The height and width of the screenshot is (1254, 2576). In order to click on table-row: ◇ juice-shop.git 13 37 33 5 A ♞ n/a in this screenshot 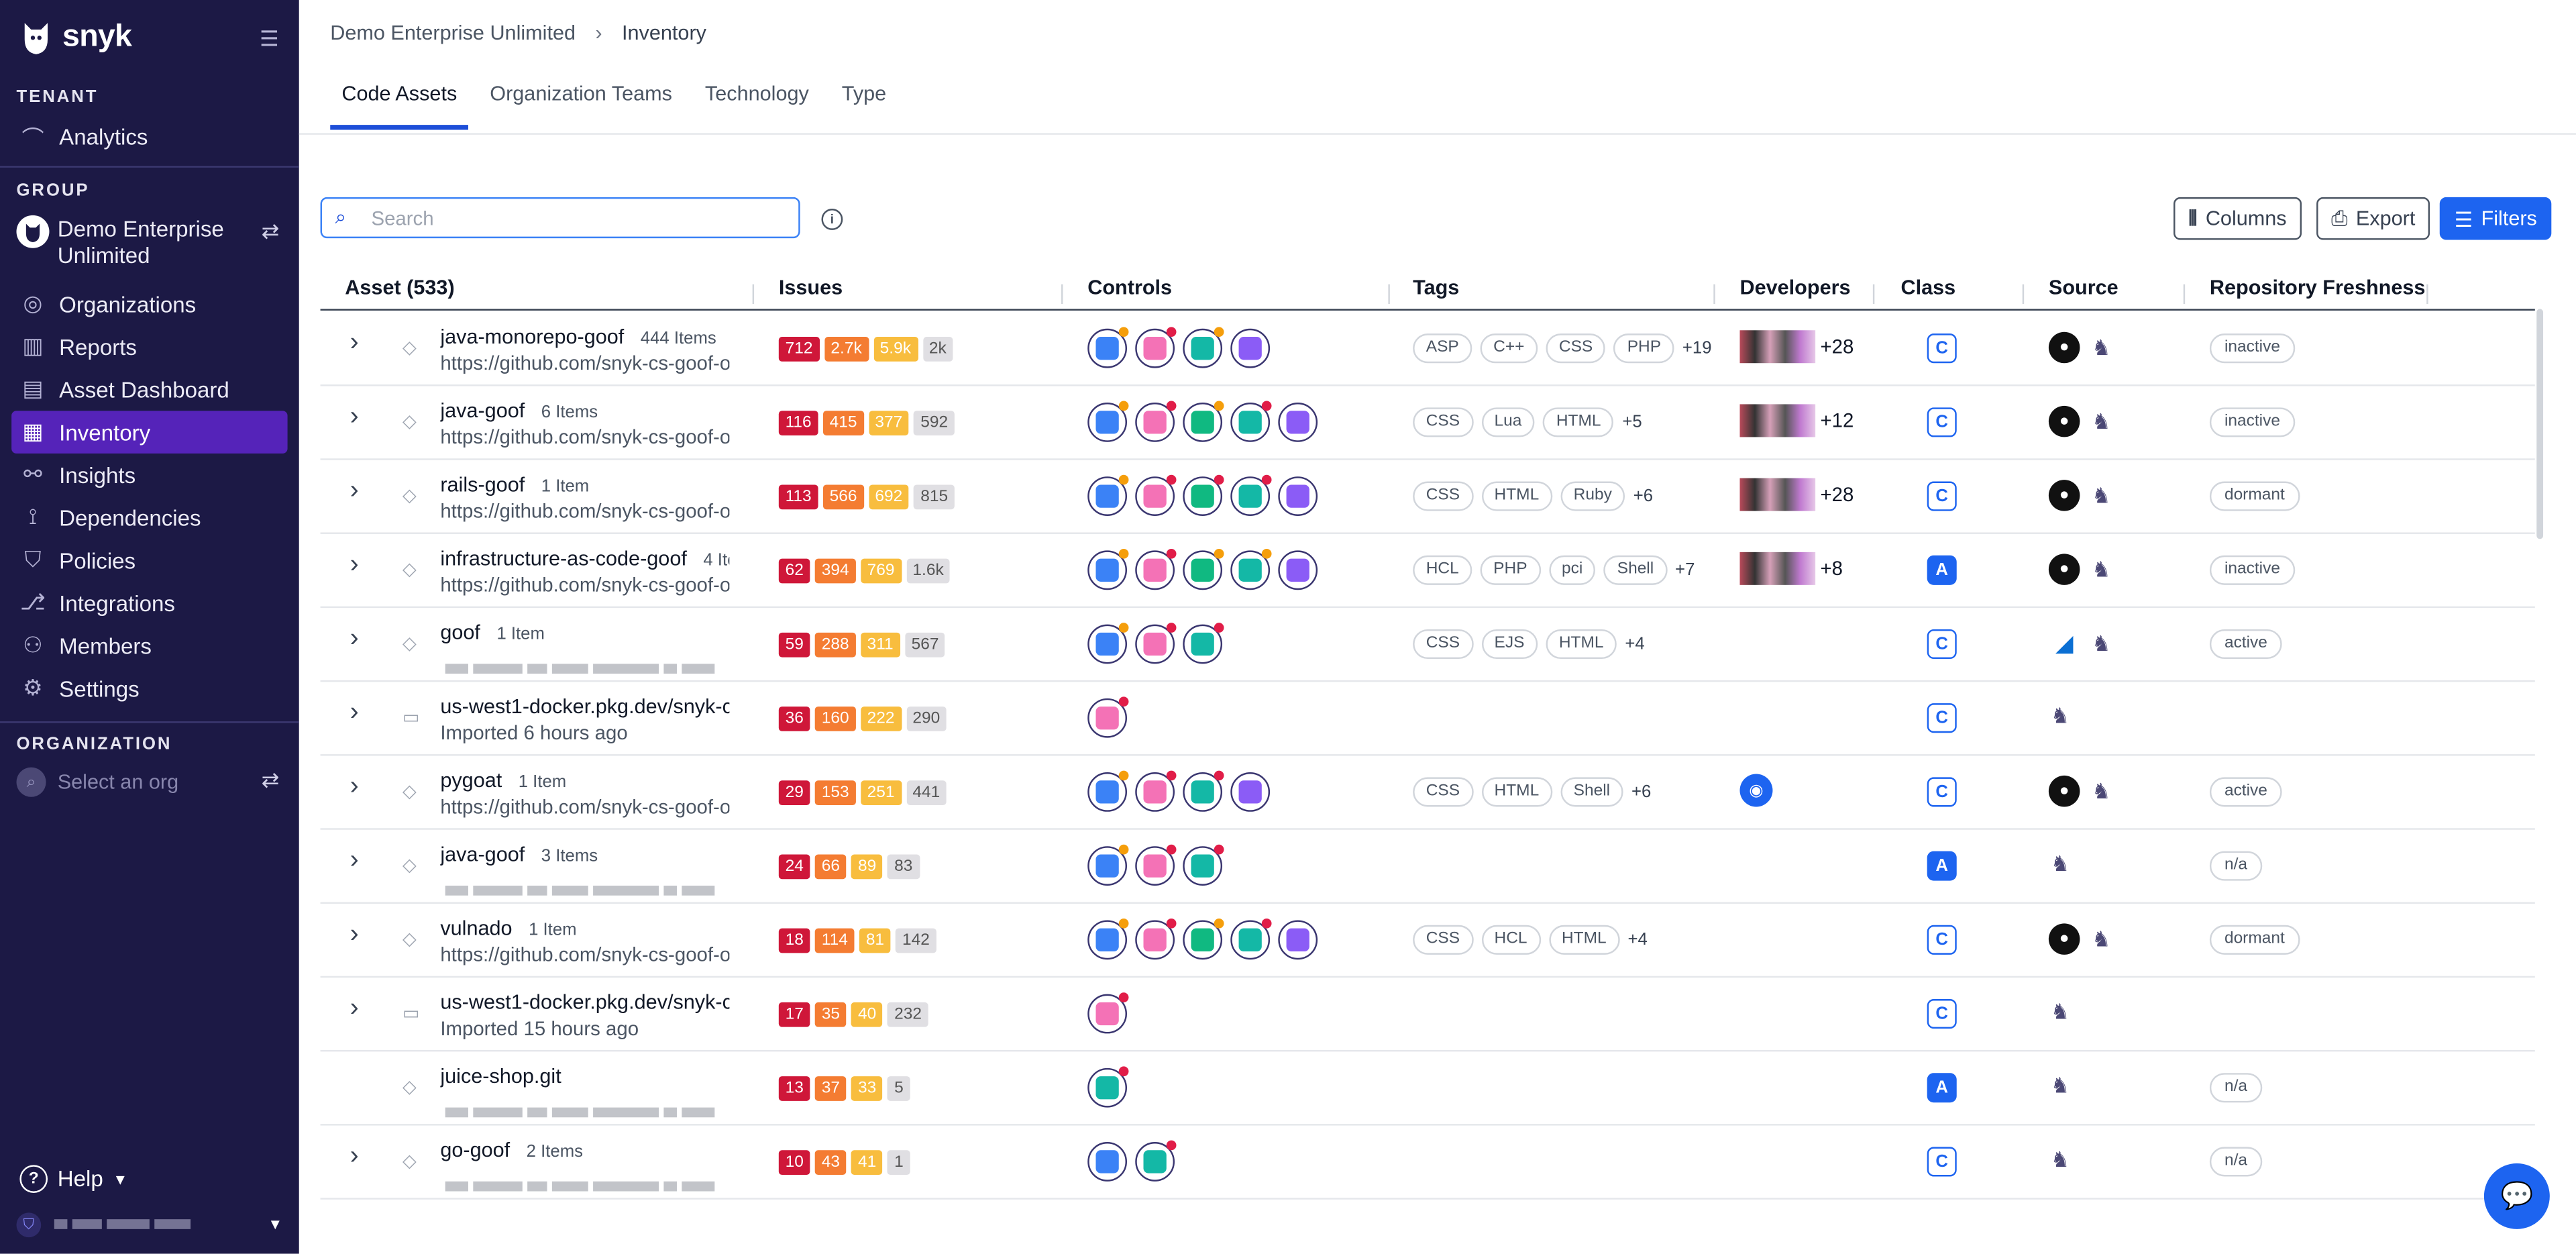, I will do `click(1427, 1088)`.